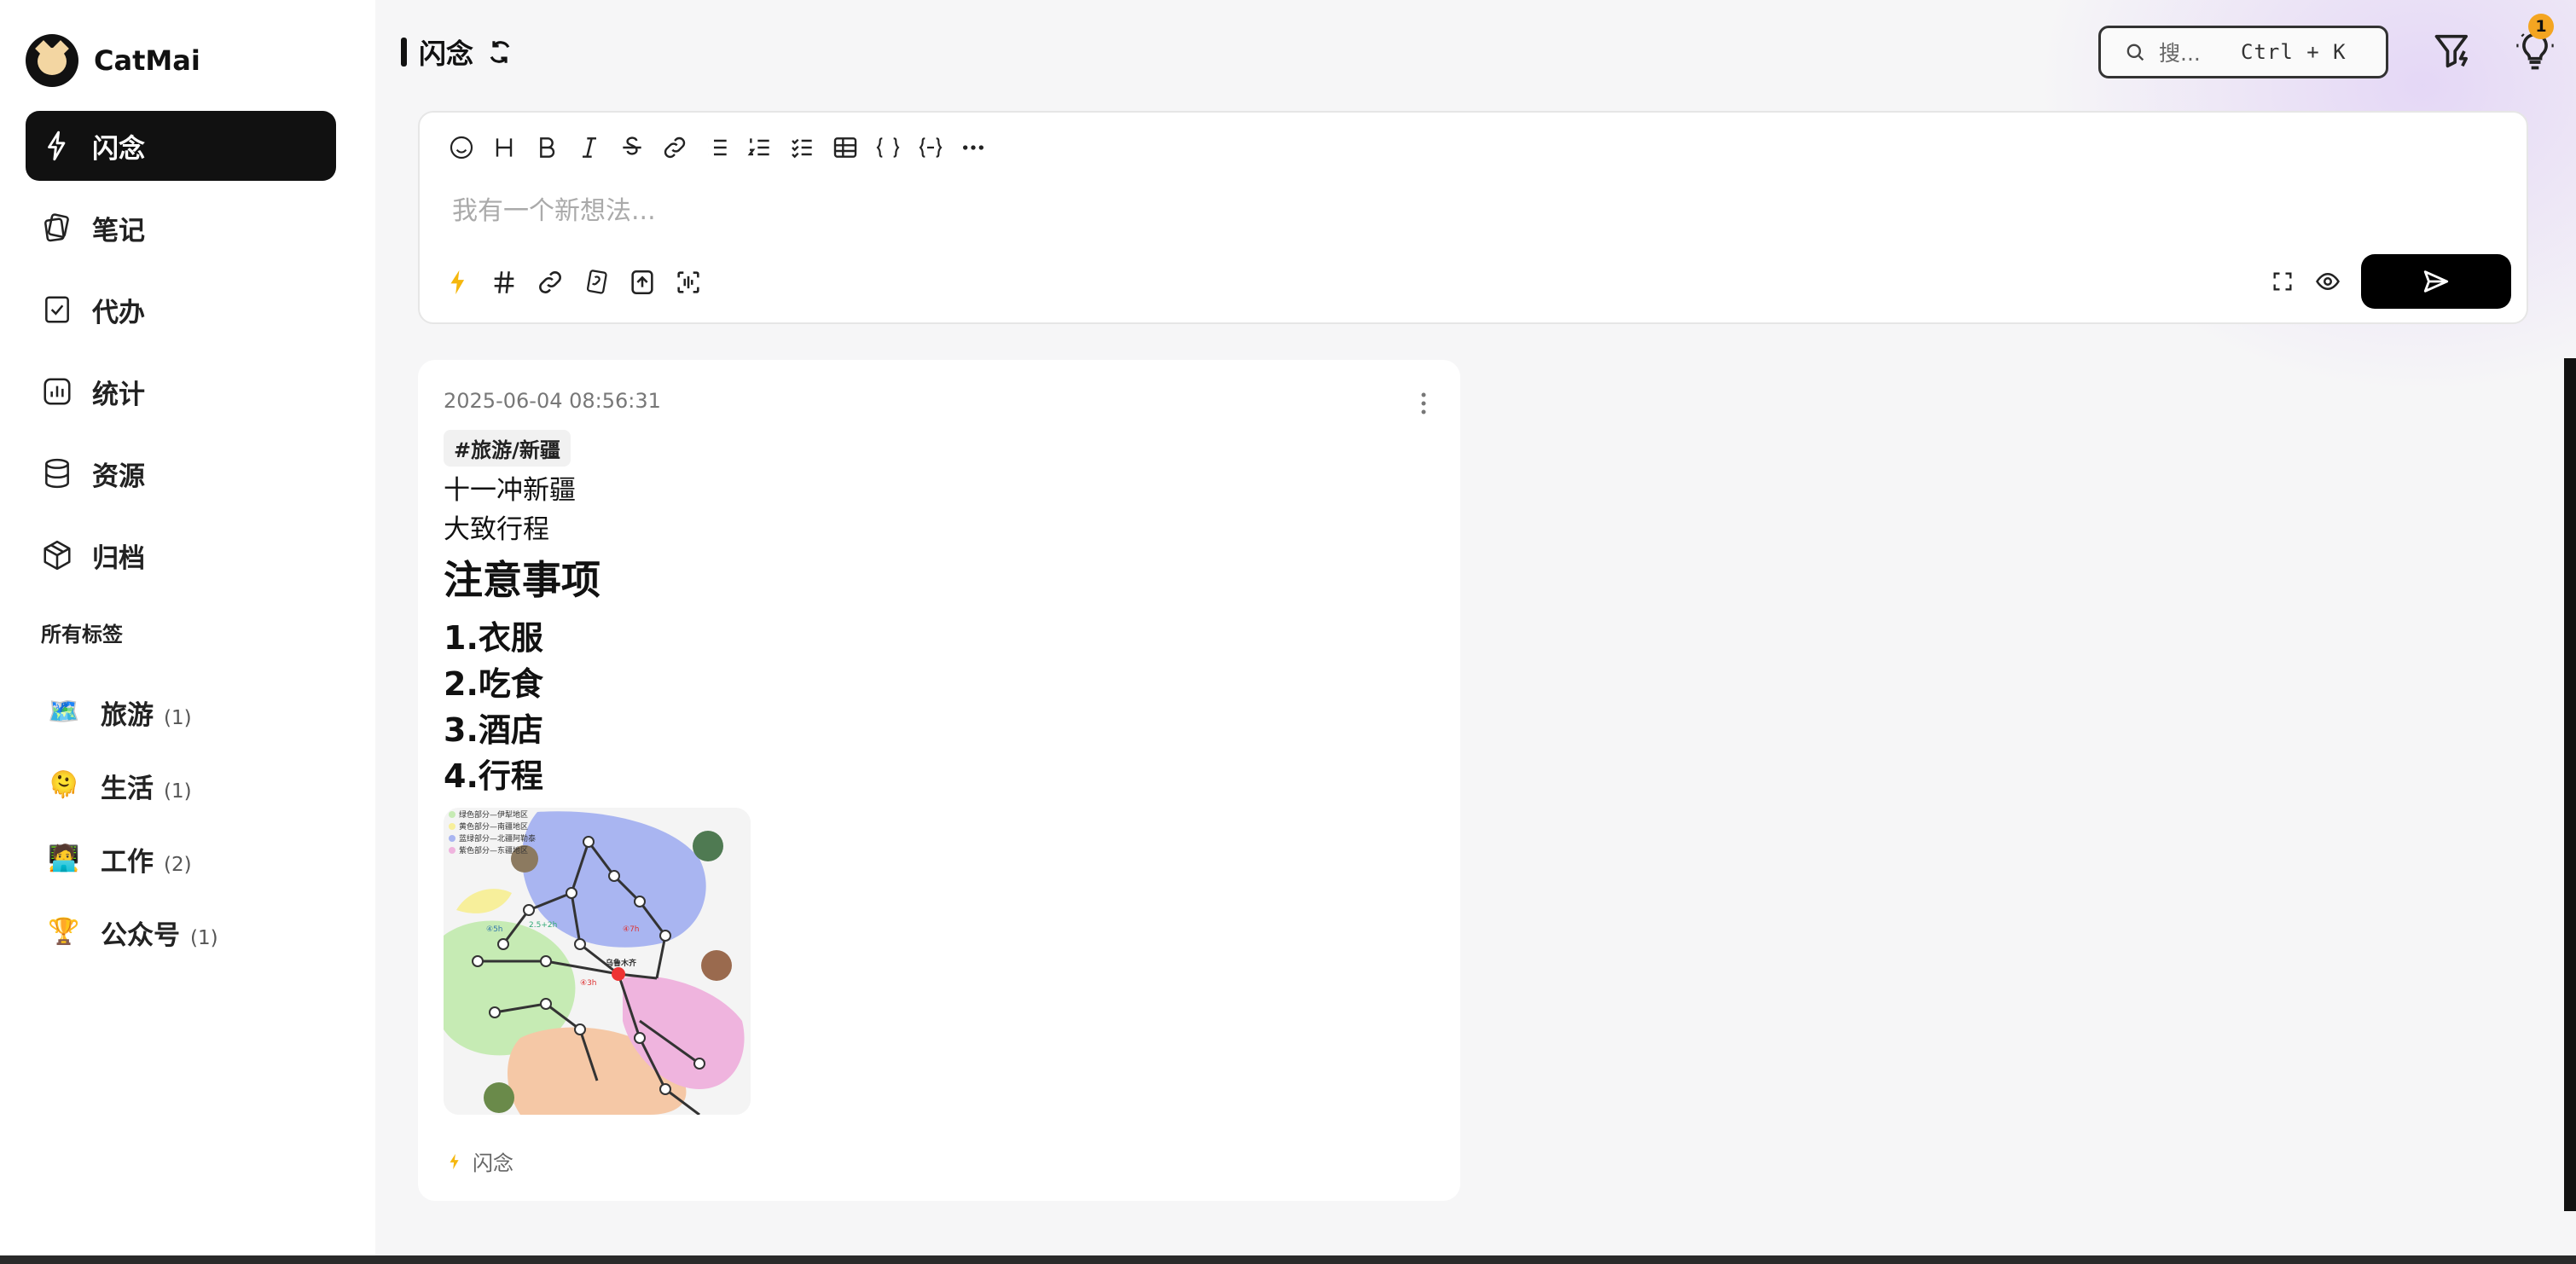  I want to click on memo-line: 十一冲新疆, so click(510, 491).